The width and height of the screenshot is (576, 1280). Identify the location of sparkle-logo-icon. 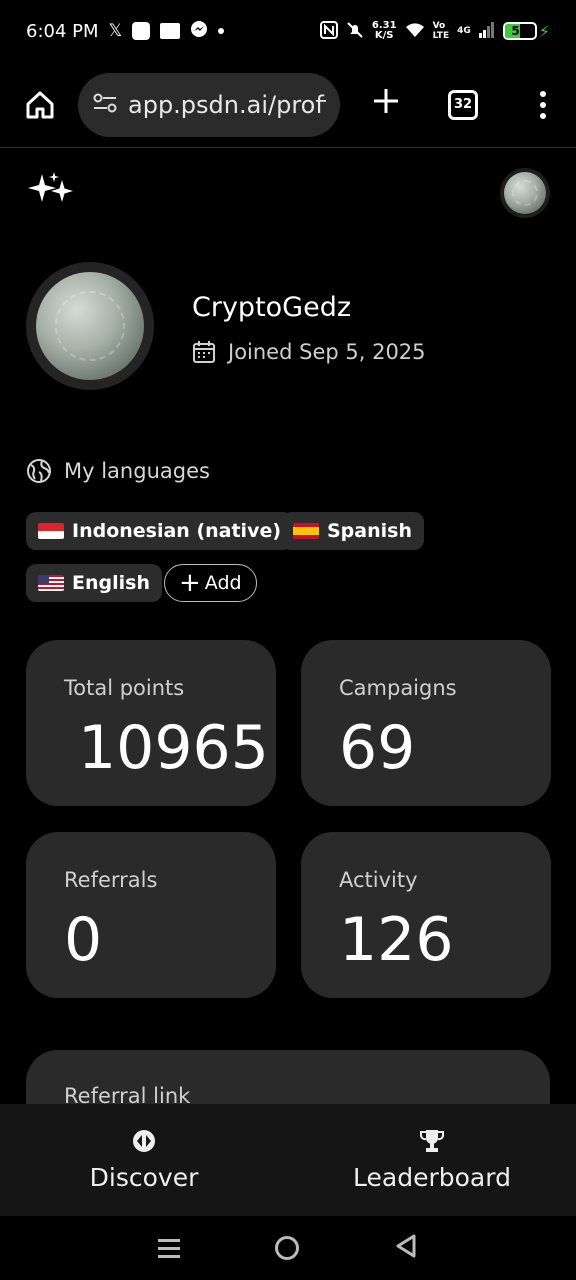
(52, 192).